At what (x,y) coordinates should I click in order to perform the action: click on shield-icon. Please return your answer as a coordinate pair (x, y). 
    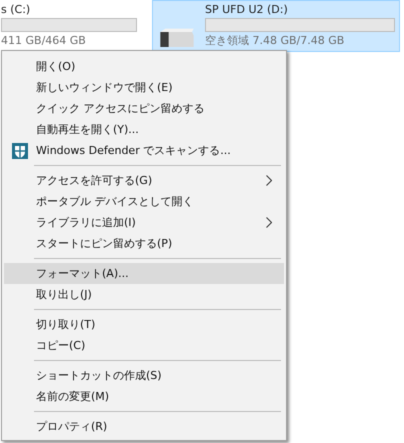
    Looking at the image, I should click on (20, 150).